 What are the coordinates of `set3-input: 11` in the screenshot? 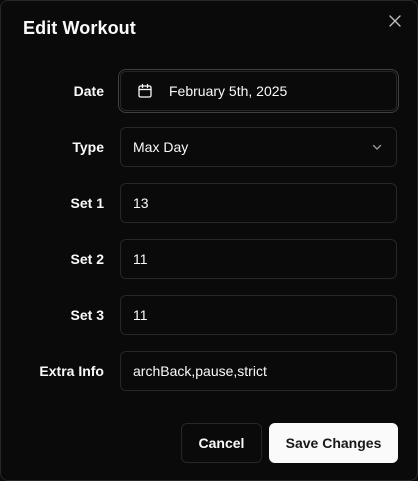 It's located at (258, 315).